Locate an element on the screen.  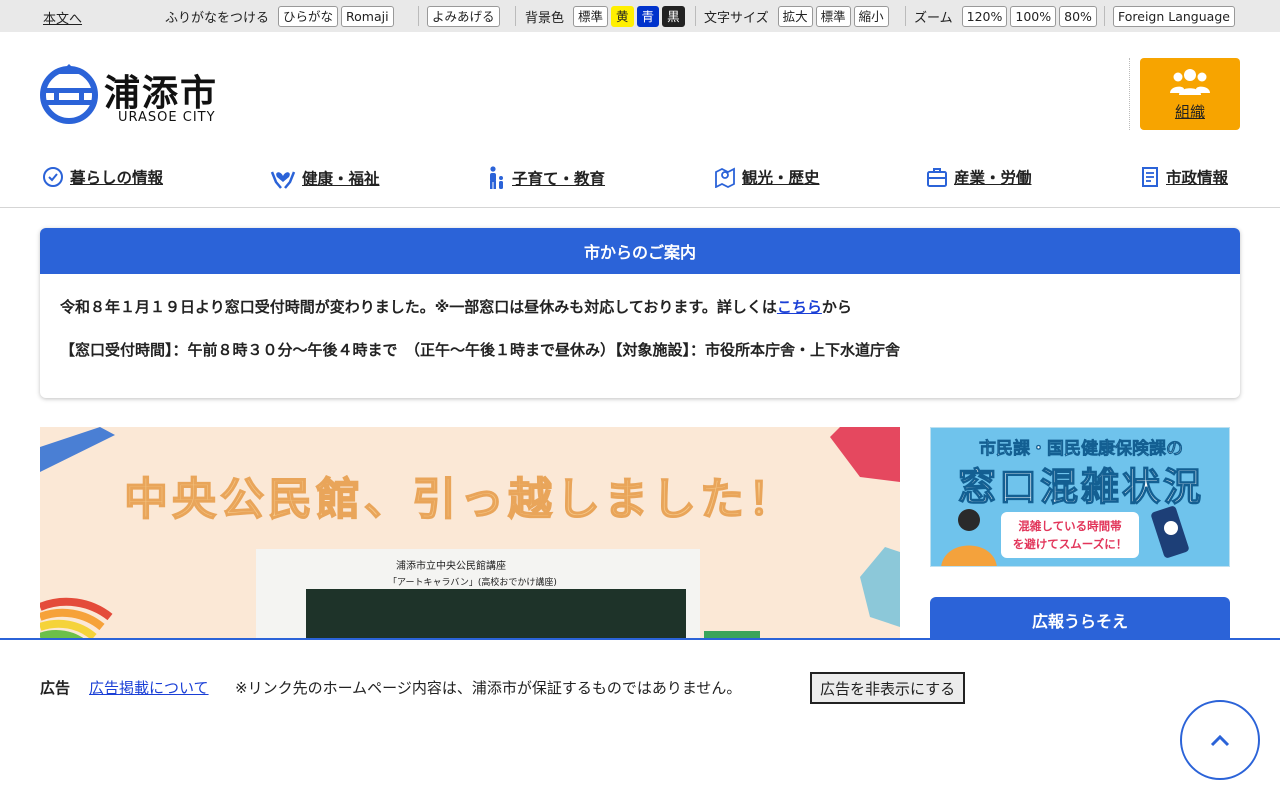
romaji-button: Romaji is located at coordinates (367, 16).